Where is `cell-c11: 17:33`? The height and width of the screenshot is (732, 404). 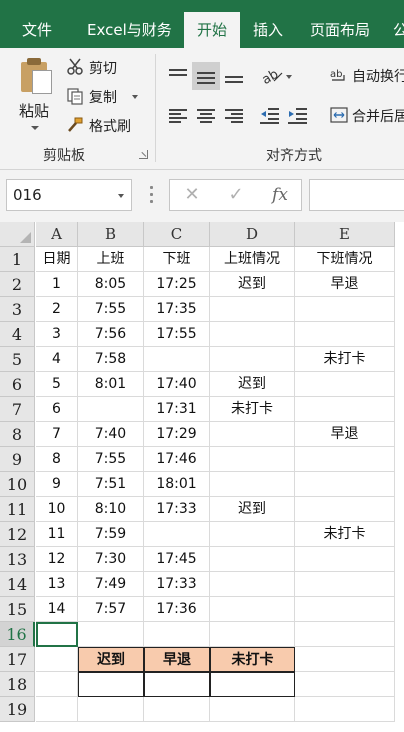 cell-c11: 17:33 is located at coordinates (177, 509).